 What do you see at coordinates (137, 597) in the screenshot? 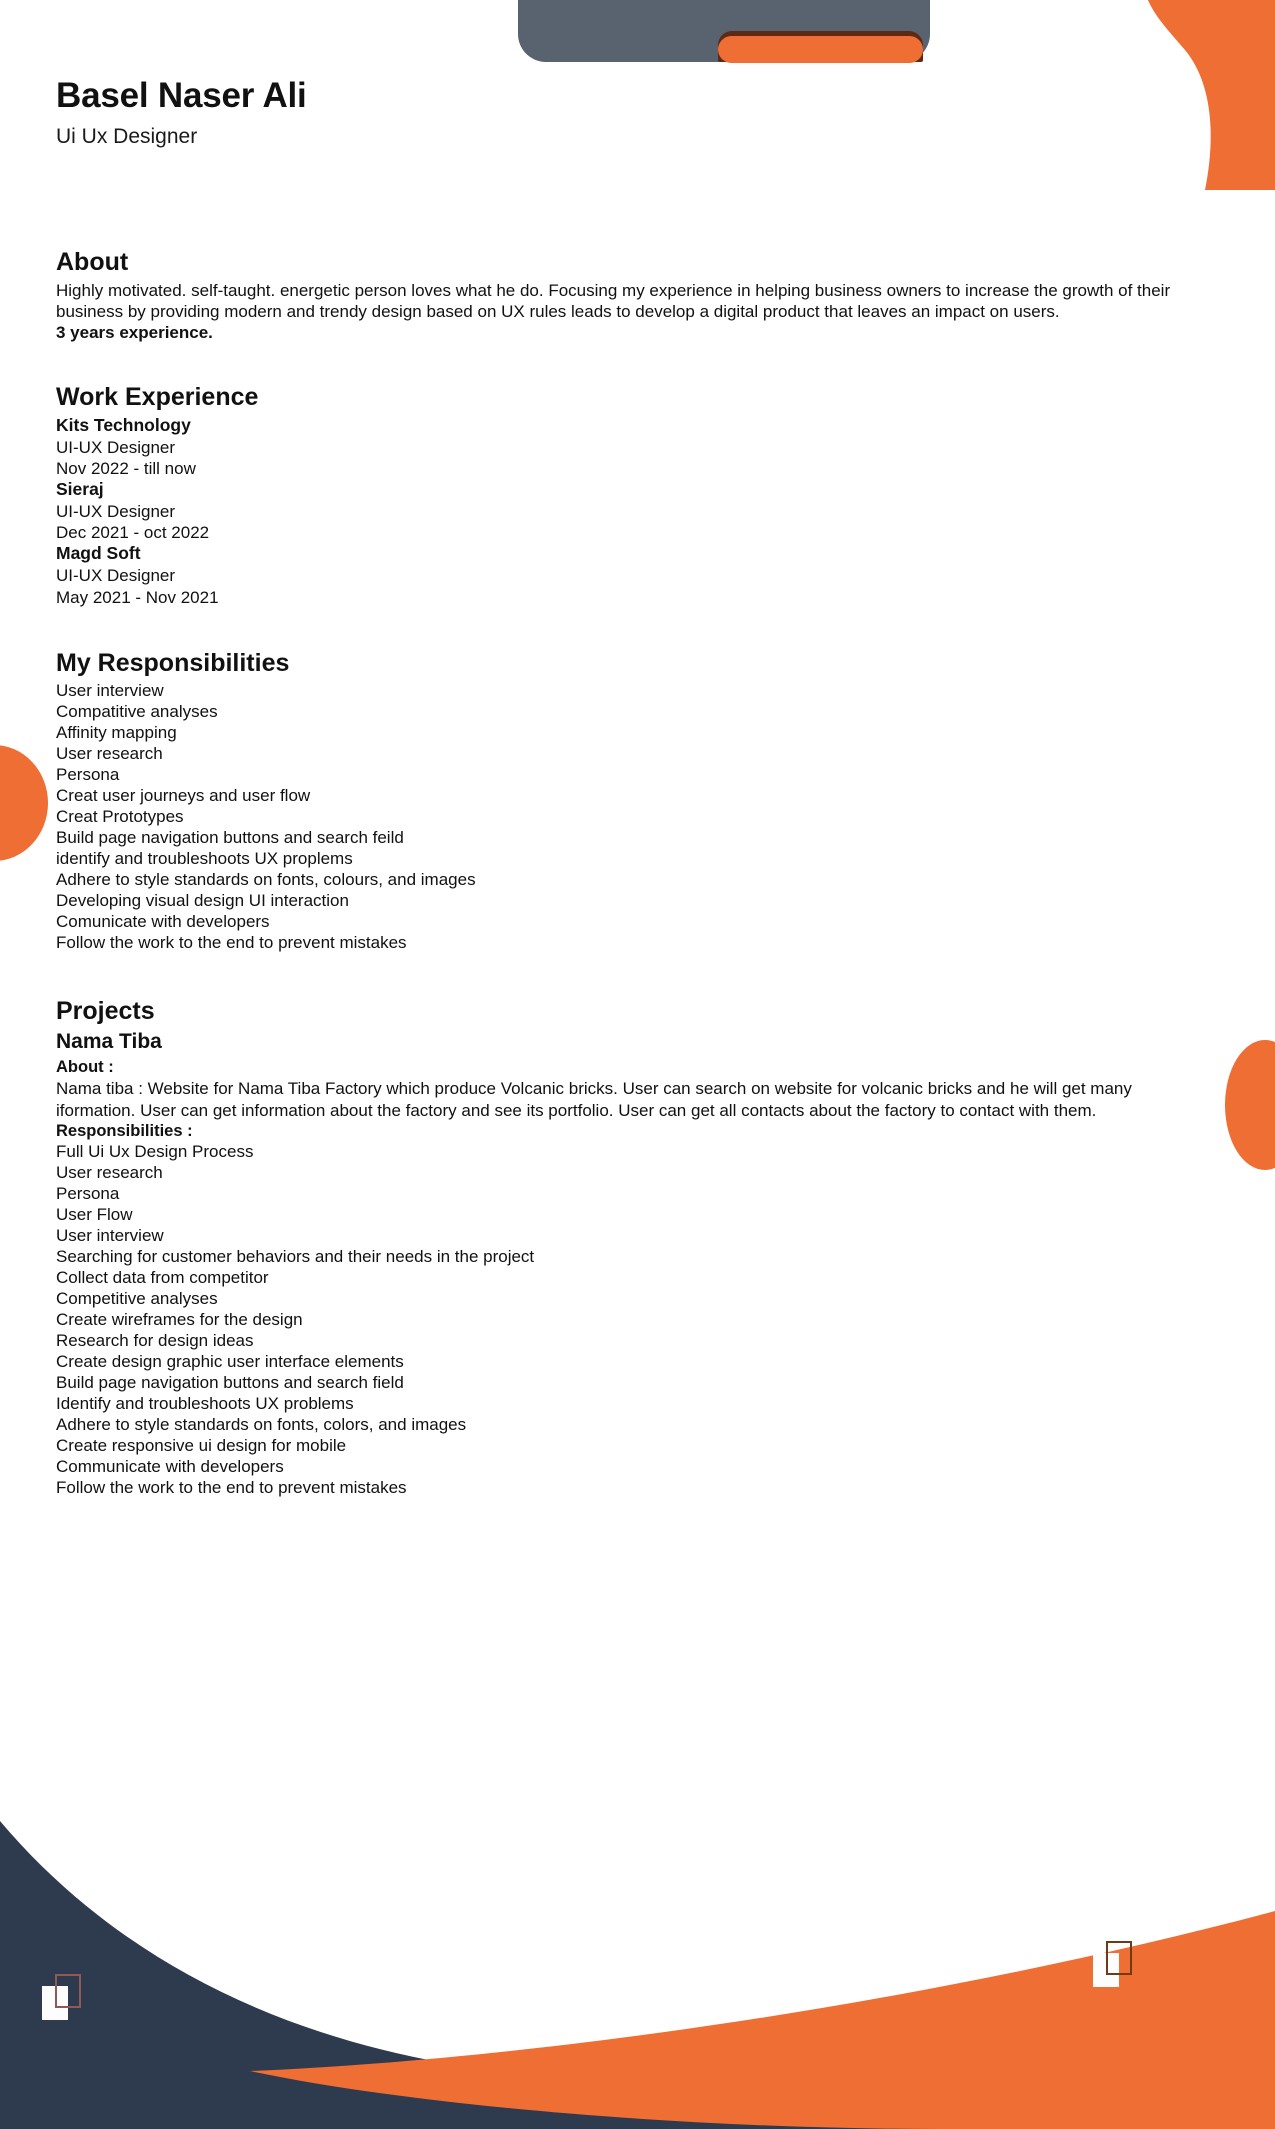
I see `job-dates: May 2021 - Nov 2021` at bounding box center [137, 597].